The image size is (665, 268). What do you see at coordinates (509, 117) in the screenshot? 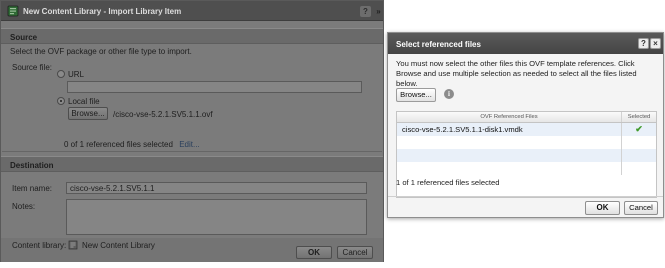
I see `column-header-files: OVF Referenced Files` at bounding box center [509, 117].